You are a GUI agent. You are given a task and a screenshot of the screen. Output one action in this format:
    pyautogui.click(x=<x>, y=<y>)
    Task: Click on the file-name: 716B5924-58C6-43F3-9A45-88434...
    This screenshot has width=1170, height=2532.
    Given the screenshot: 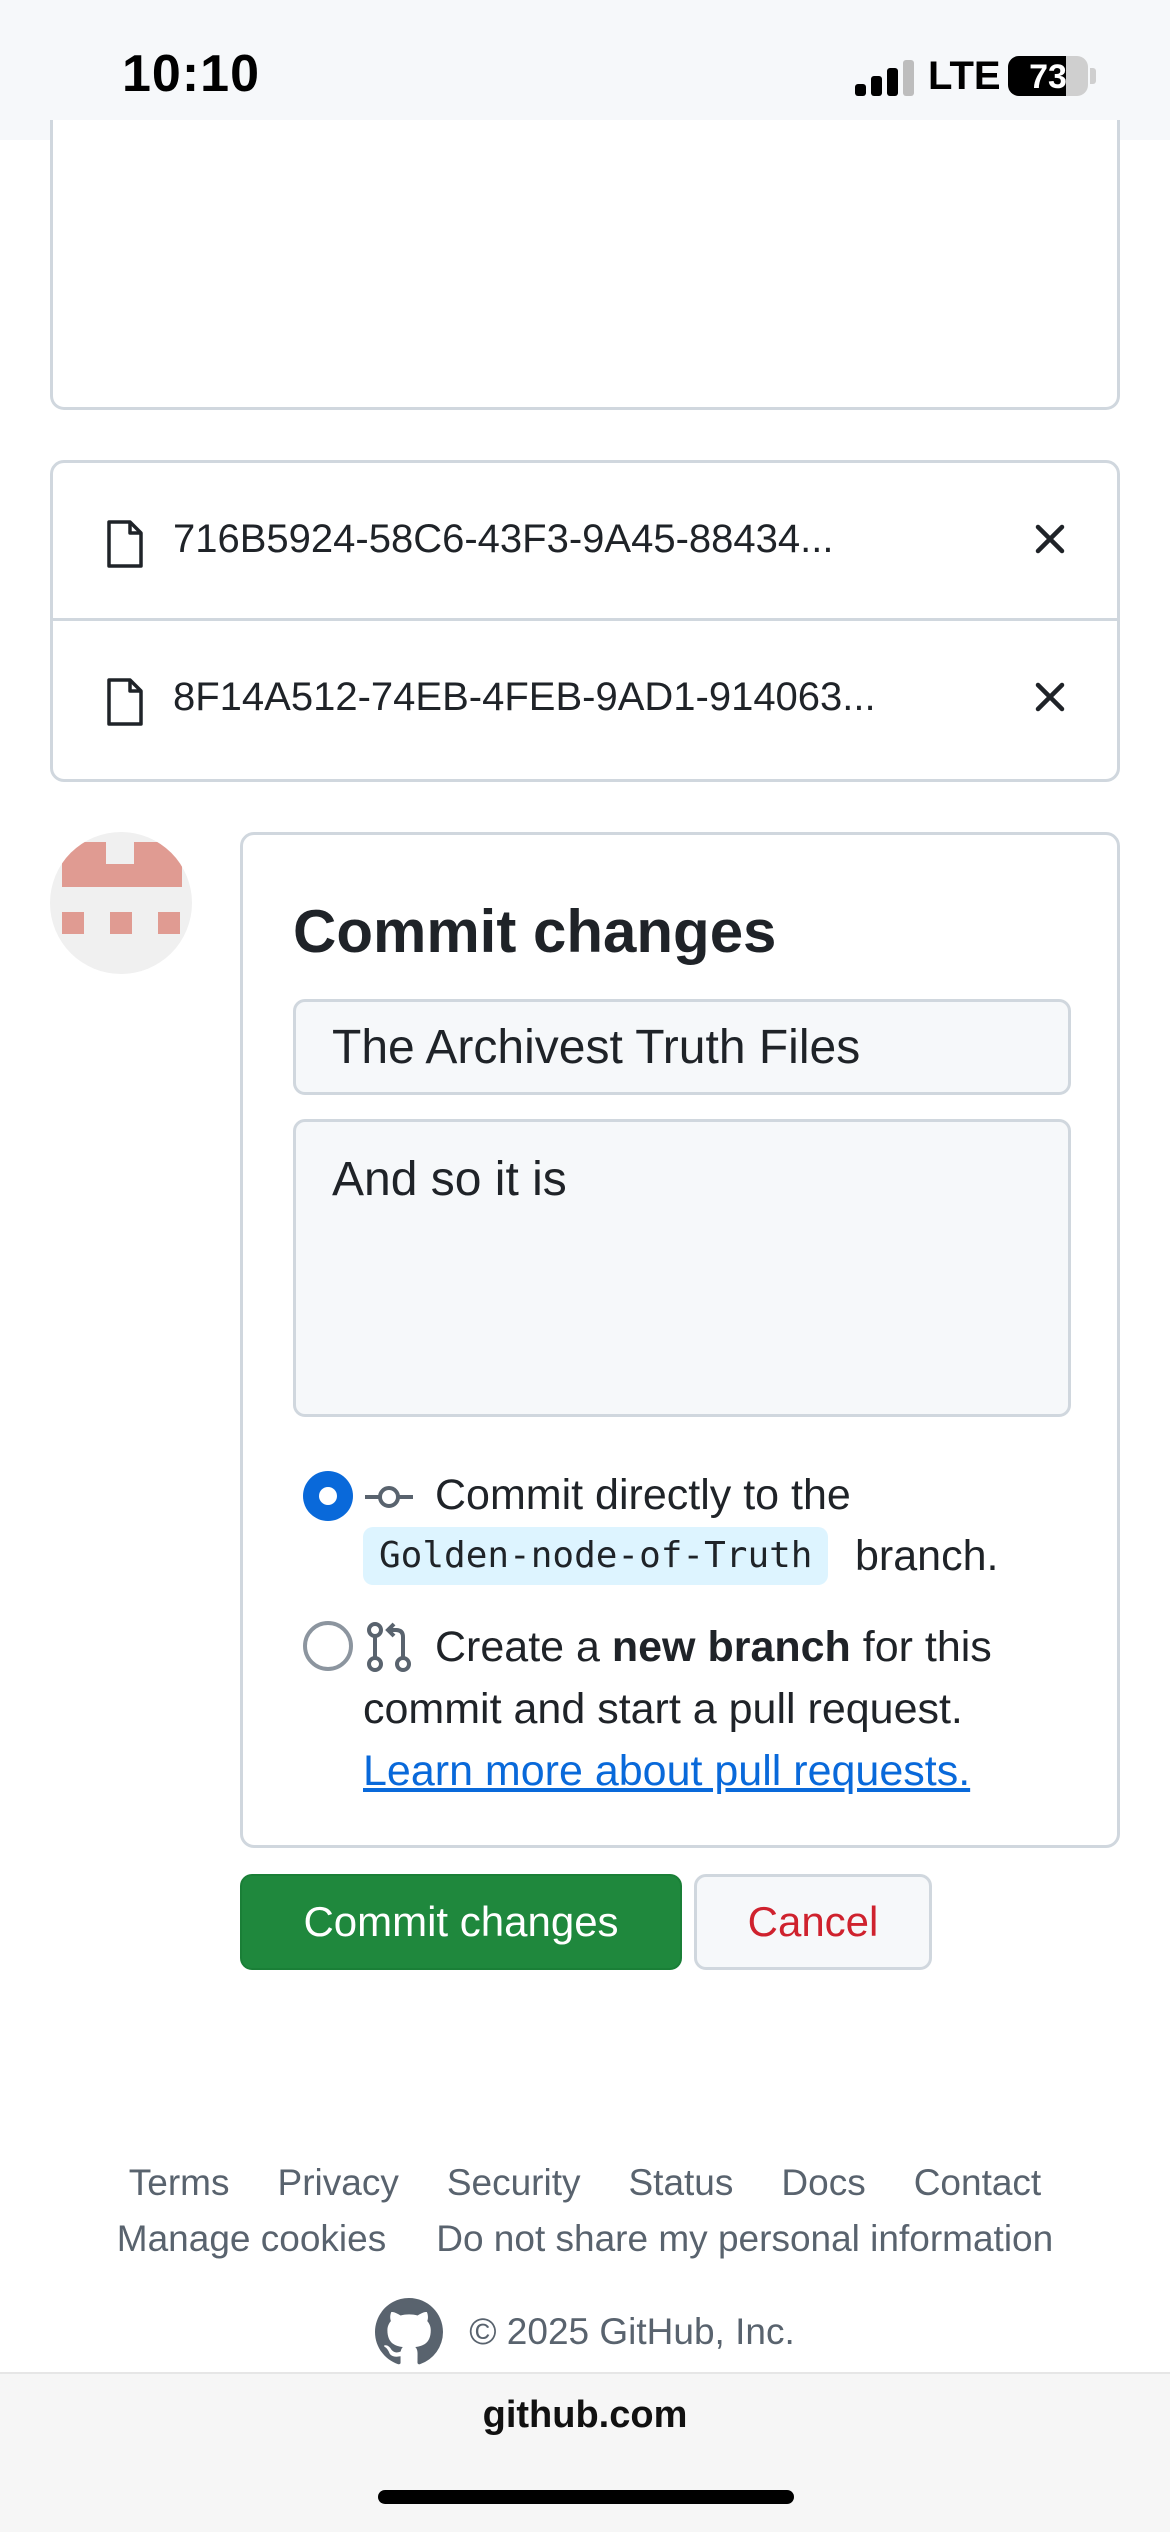 What is the action you would take?
    pyautogui.click(x=503, y=539)
    